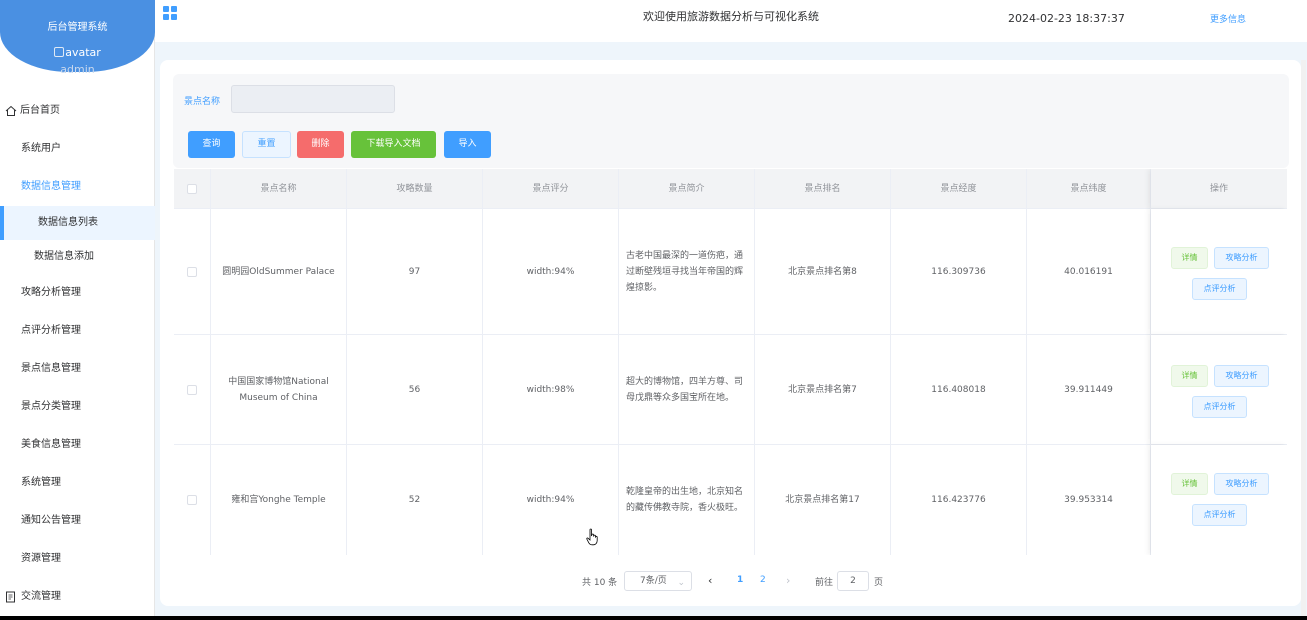  What do you see at coordinates (211, 144) in the screenshot?
I see `query-button: 查询` at bounding box center [211, 144].